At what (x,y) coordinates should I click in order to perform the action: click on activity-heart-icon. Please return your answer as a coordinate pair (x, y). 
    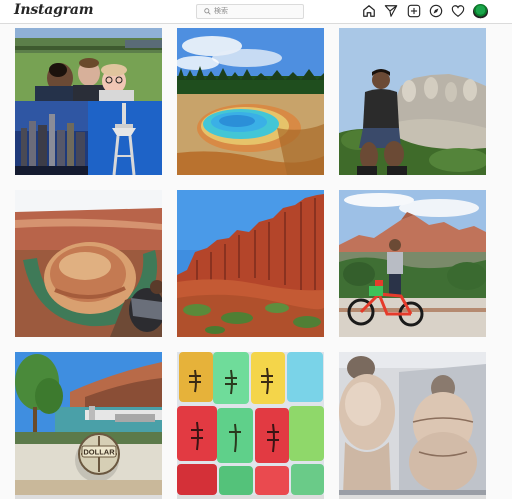
    Looking at the image, I should click on (458, 11).